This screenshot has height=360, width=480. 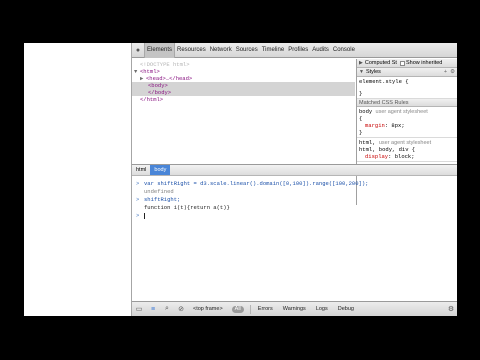 I want to click on breadcrumb: html body, so click(x=294, y=170).